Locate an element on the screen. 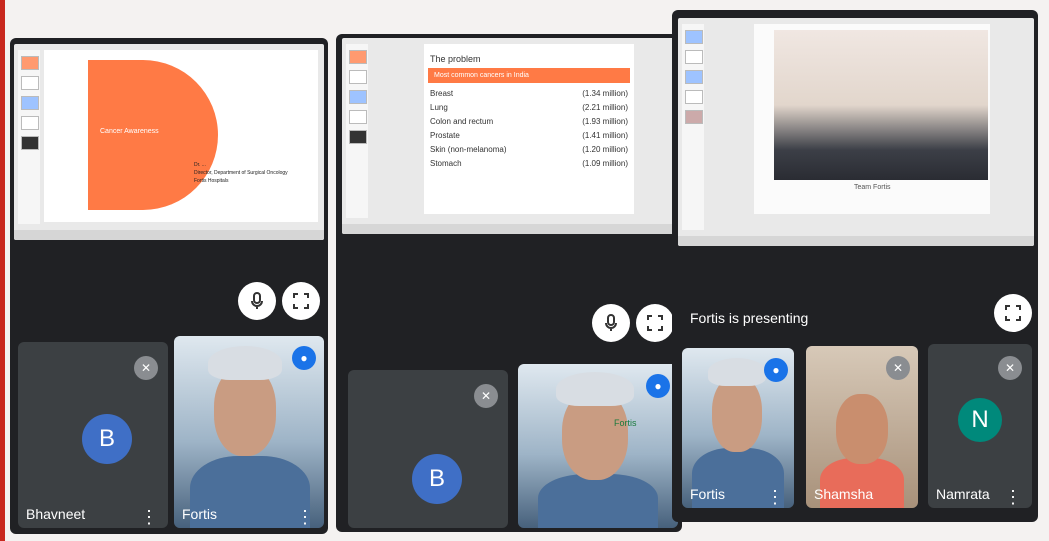  participant-tile: ● Fortis is located at coordinates (598, 446).